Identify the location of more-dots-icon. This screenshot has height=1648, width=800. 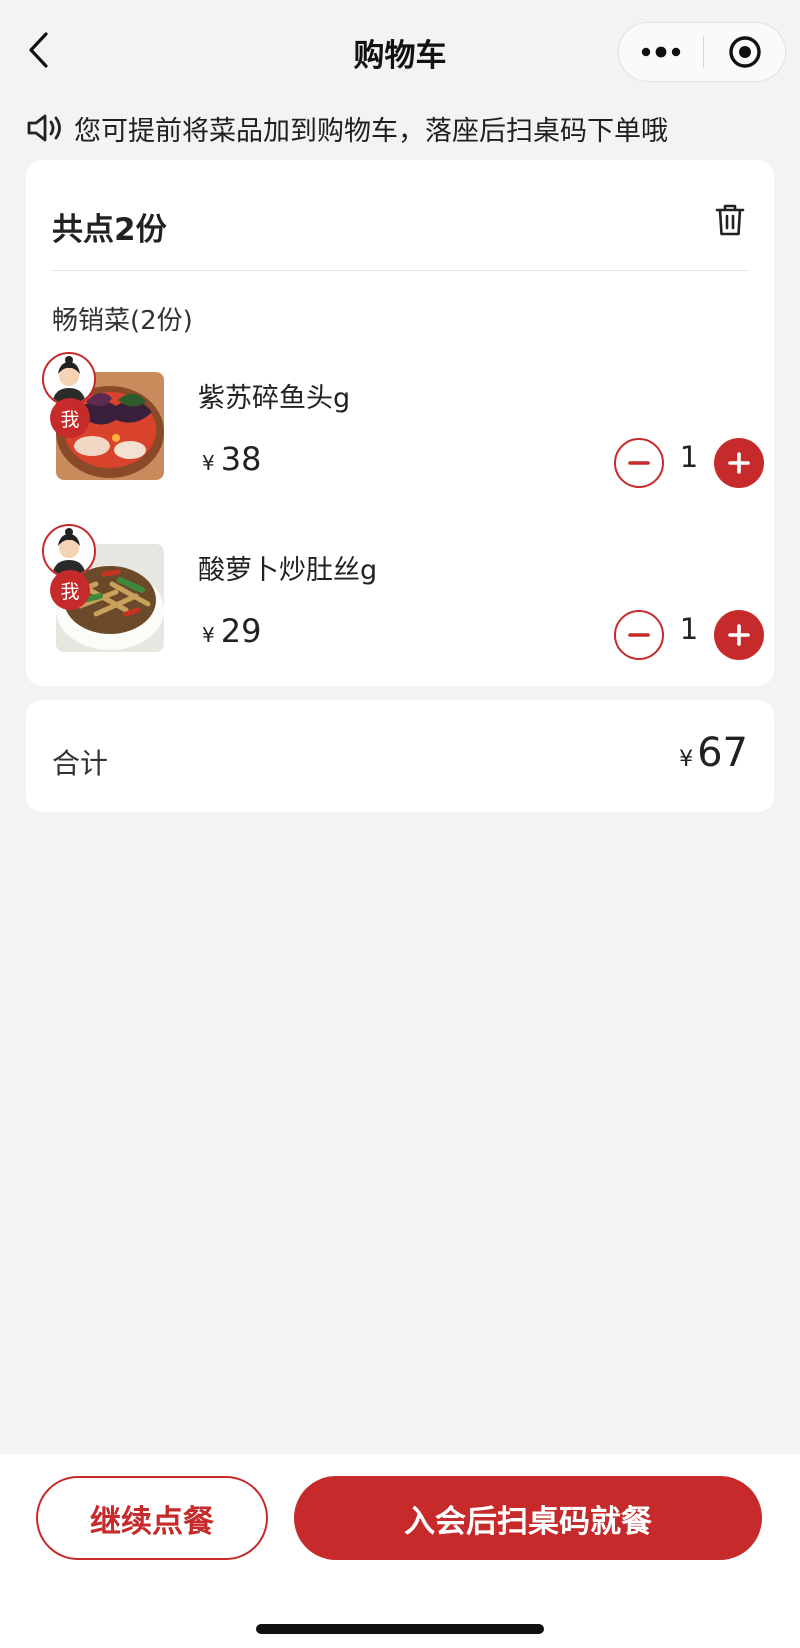
(661, 52).